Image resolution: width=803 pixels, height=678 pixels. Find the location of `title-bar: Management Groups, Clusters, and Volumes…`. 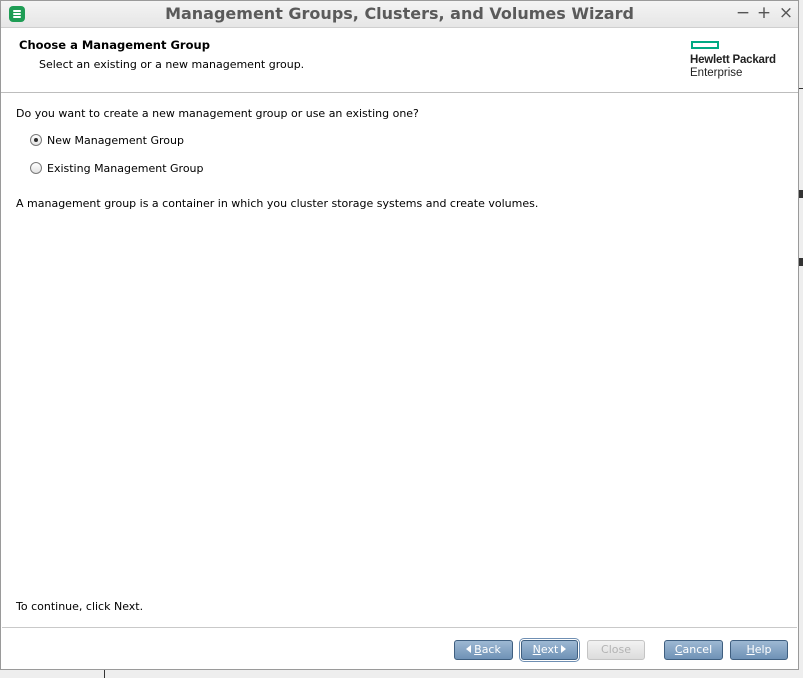

title-bar: Management Groups, Clusters, and Volumes… is located at coordinates (399, 14).